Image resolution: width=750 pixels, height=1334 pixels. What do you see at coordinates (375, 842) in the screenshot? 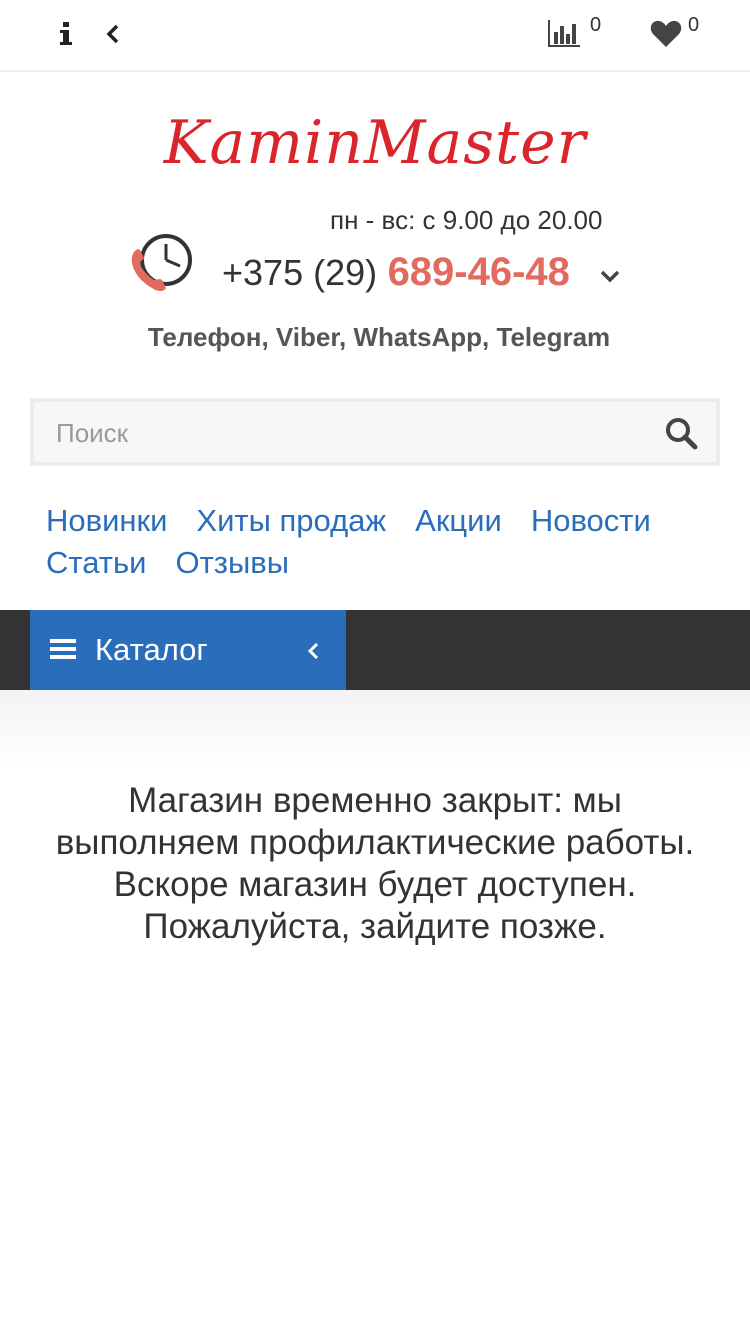
I see `message-line: выполняем профилактические работы.` at bounding box center [375, 842].